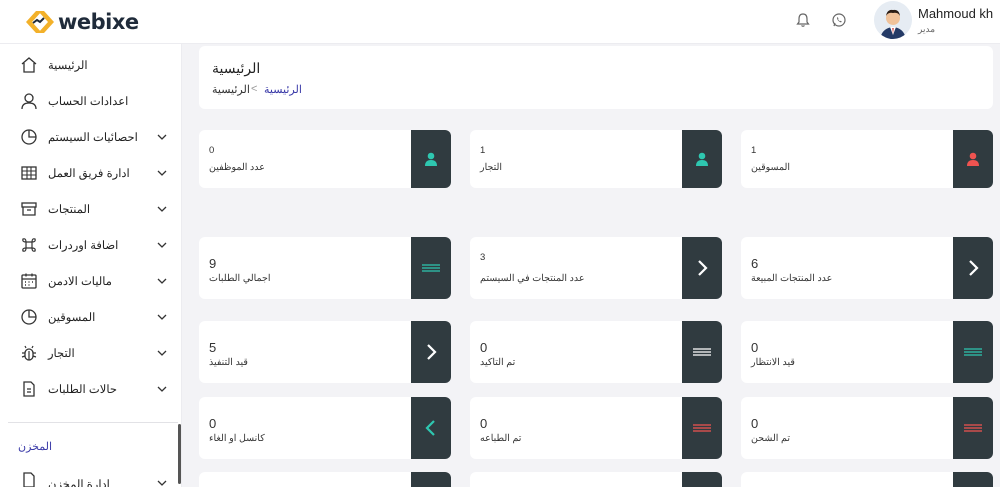  I want to click on brand-name: webixe, so click(98, 22).